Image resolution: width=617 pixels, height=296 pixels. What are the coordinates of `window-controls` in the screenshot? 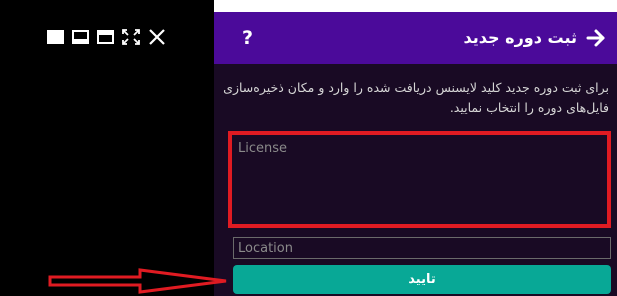 It's located at (106, 37).